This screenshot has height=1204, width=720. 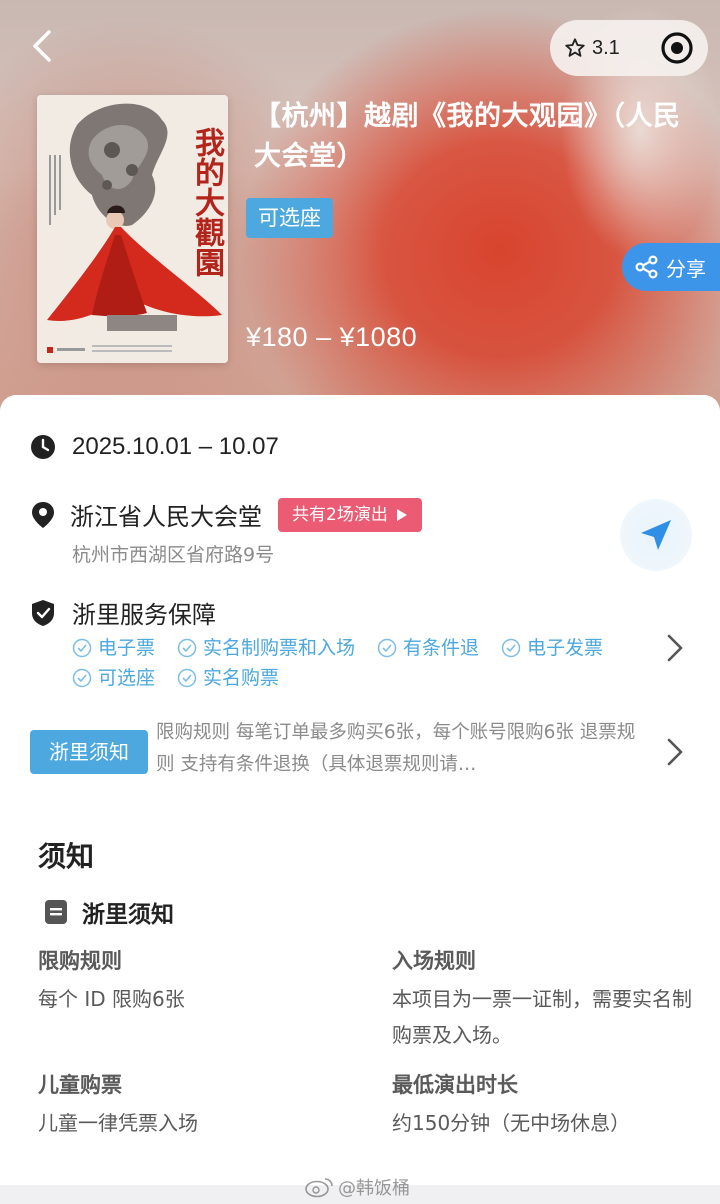 What do you see at coordinates (80, 1085) in the screenshot?
I see `rule-title: 儿童购票` at bounding box center [80, 1085].